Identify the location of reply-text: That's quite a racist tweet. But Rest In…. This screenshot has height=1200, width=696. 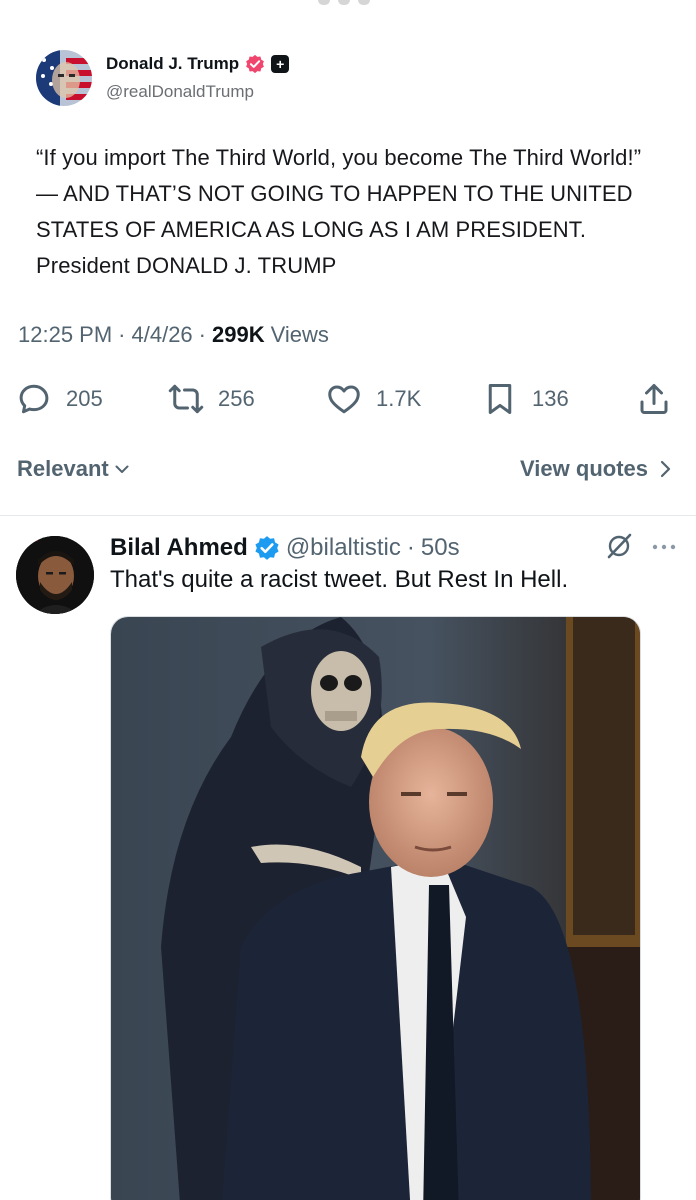
(339, 579).